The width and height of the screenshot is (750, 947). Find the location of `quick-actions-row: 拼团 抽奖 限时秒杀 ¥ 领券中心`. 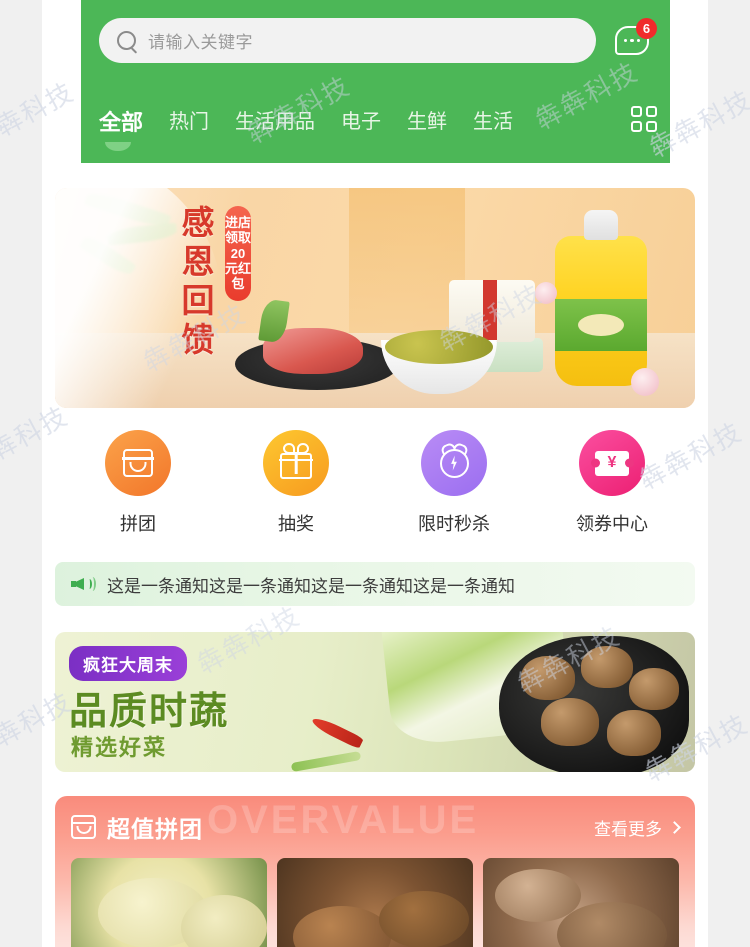

quick-actions-row: 拼团 抽奖 限时秒杀 ¥ 领券中心 is located at coordinates (375, 483).